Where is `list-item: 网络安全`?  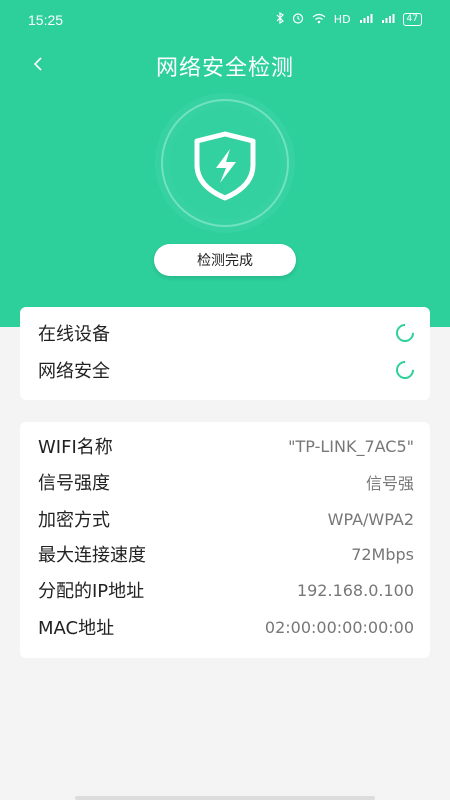 list-item: 网络安全 is located at coordinates (228, 370).